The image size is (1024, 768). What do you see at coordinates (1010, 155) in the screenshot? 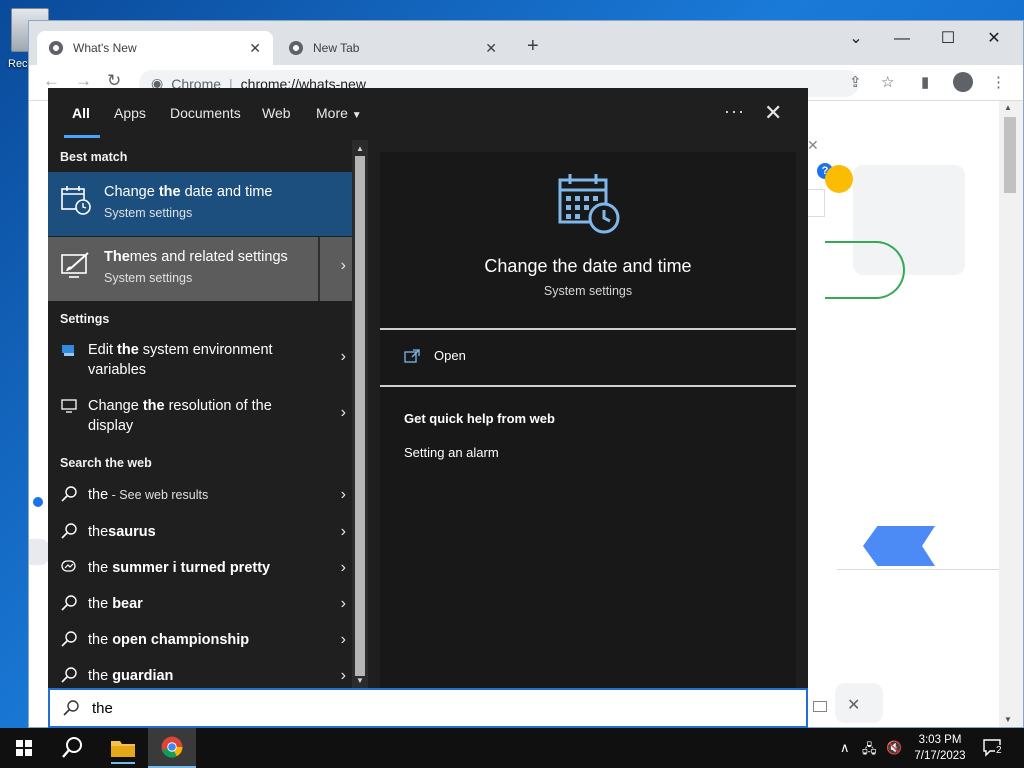
I see `scroll-thumb` at bounding box center [1010, 155].